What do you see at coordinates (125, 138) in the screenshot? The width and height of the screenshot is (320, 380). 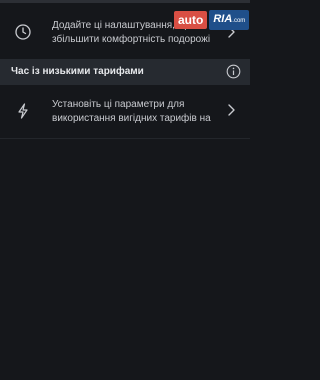 I see `divider` at bounding box center [125, 138].